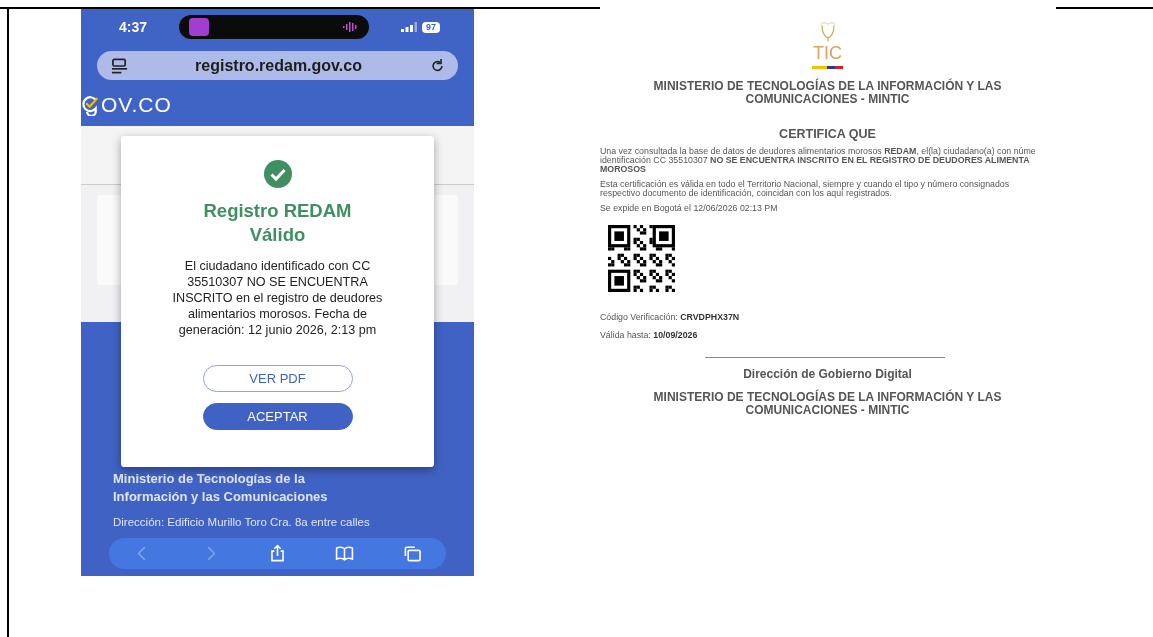 This screenshot has height=637, width=1153. I want to click on issue-date: Se expide en Bogotá el 12/06/2026 02:13 PM, so click(689, 208).